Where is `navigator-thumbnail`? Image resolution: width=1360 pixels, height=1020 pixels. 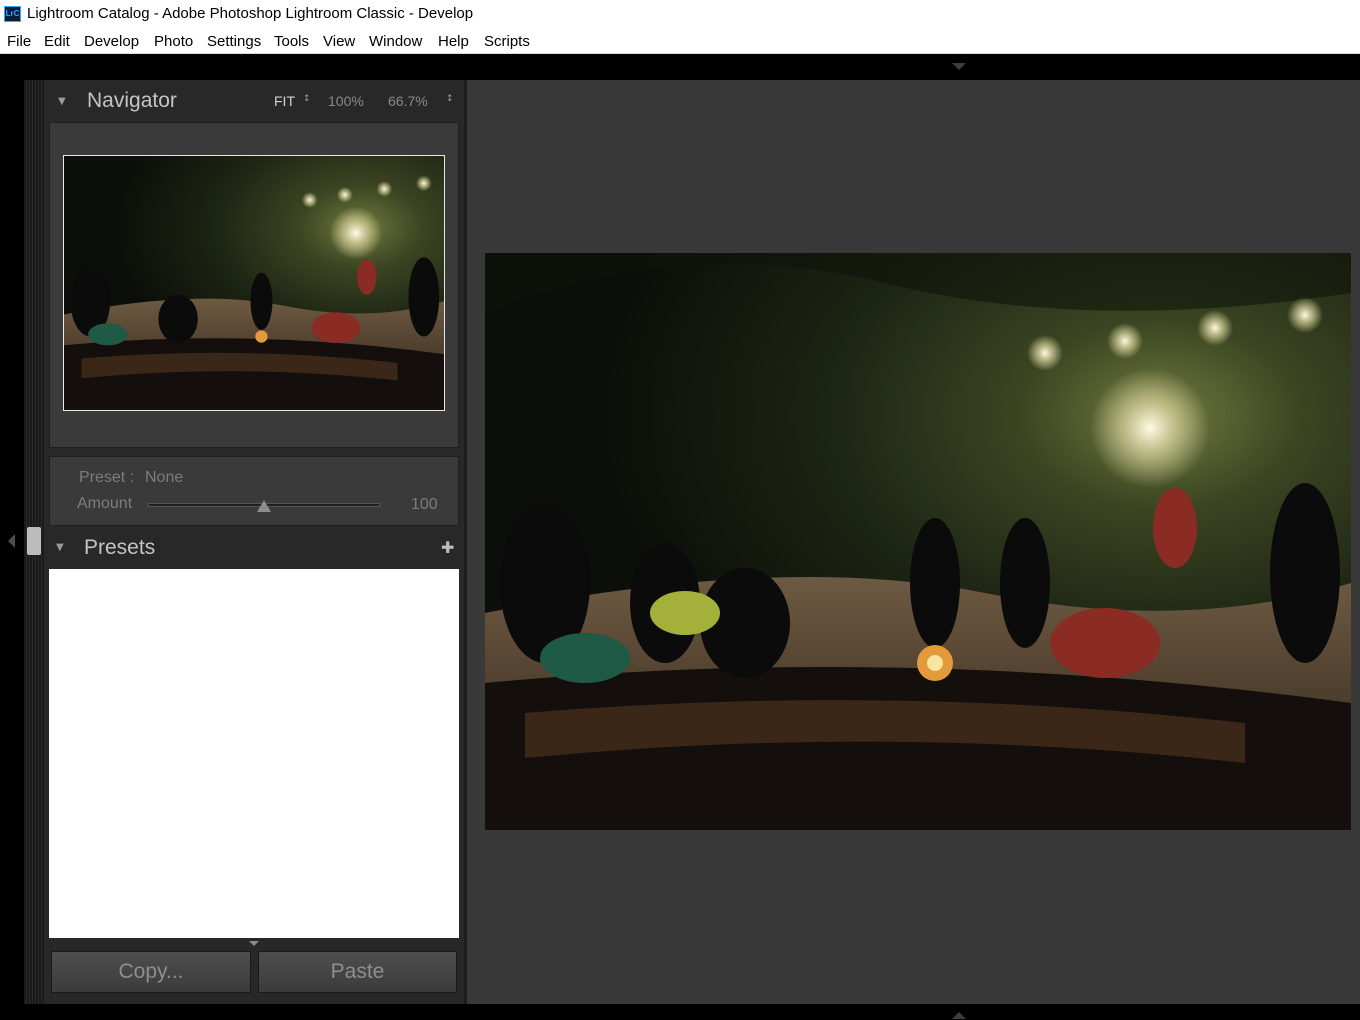 navigator-thumbnail is located at coordinates (254, 283).